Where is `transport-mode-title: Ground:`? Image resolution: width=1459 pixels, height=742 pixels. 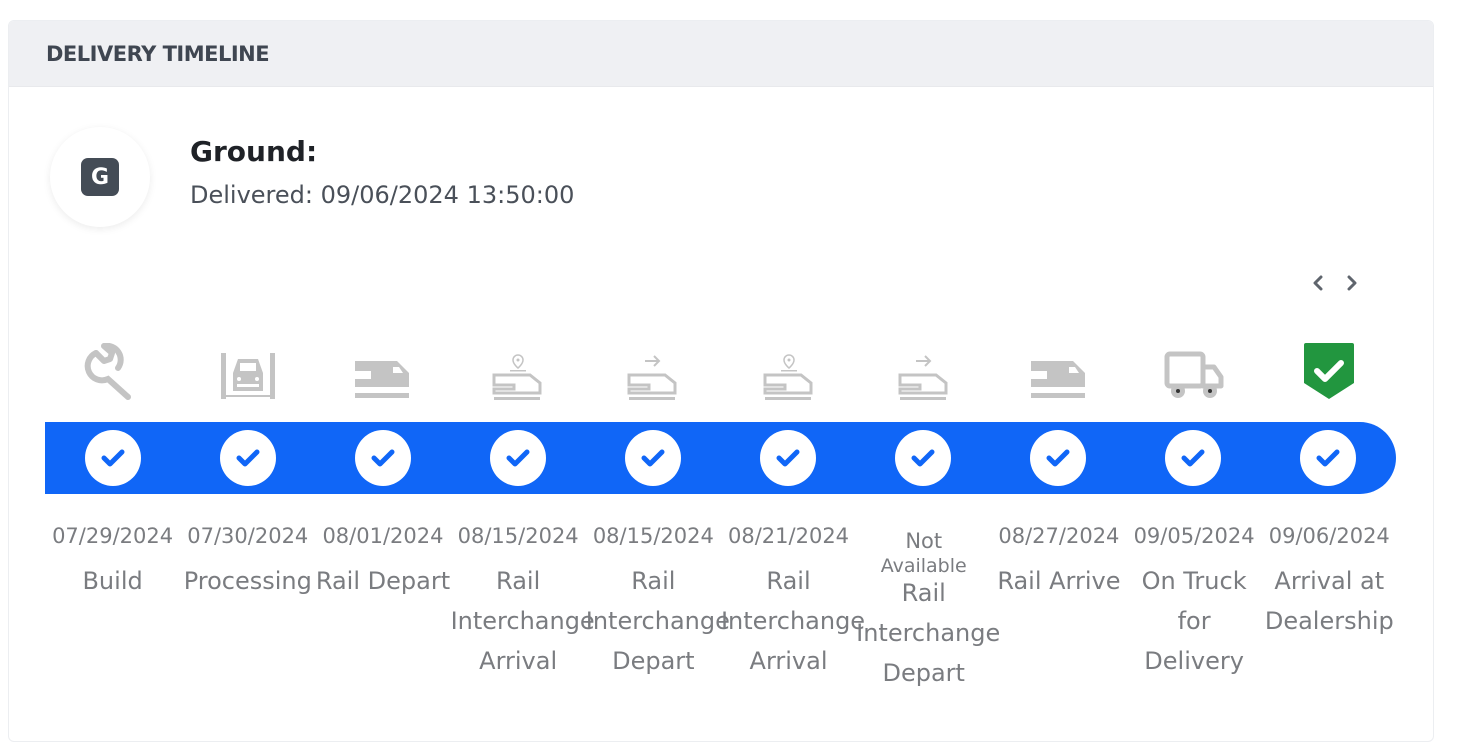
transport-mode-title: Ground: is located at coordinates (254, 151).